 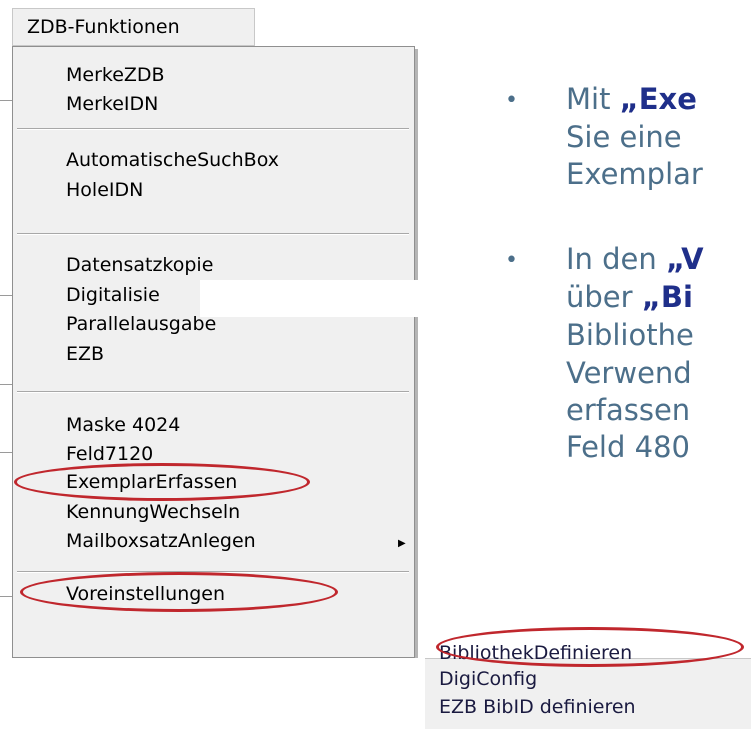 I want to click on submenu-item-digiconfig: DigiConfig, so click(x=488, y=679).